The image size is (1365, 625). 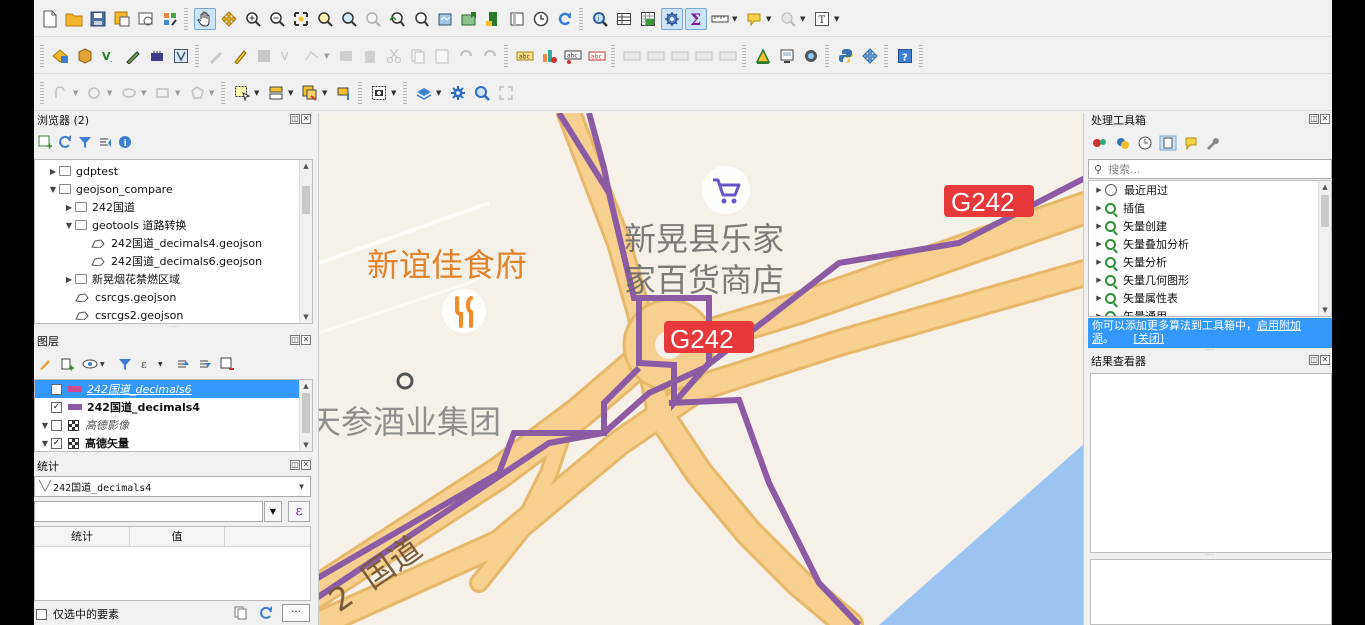 What do you see at coordinates (229, 19) in the screenshot?
I see `pan-to-selection-icon` at bounding box center [229, 19].